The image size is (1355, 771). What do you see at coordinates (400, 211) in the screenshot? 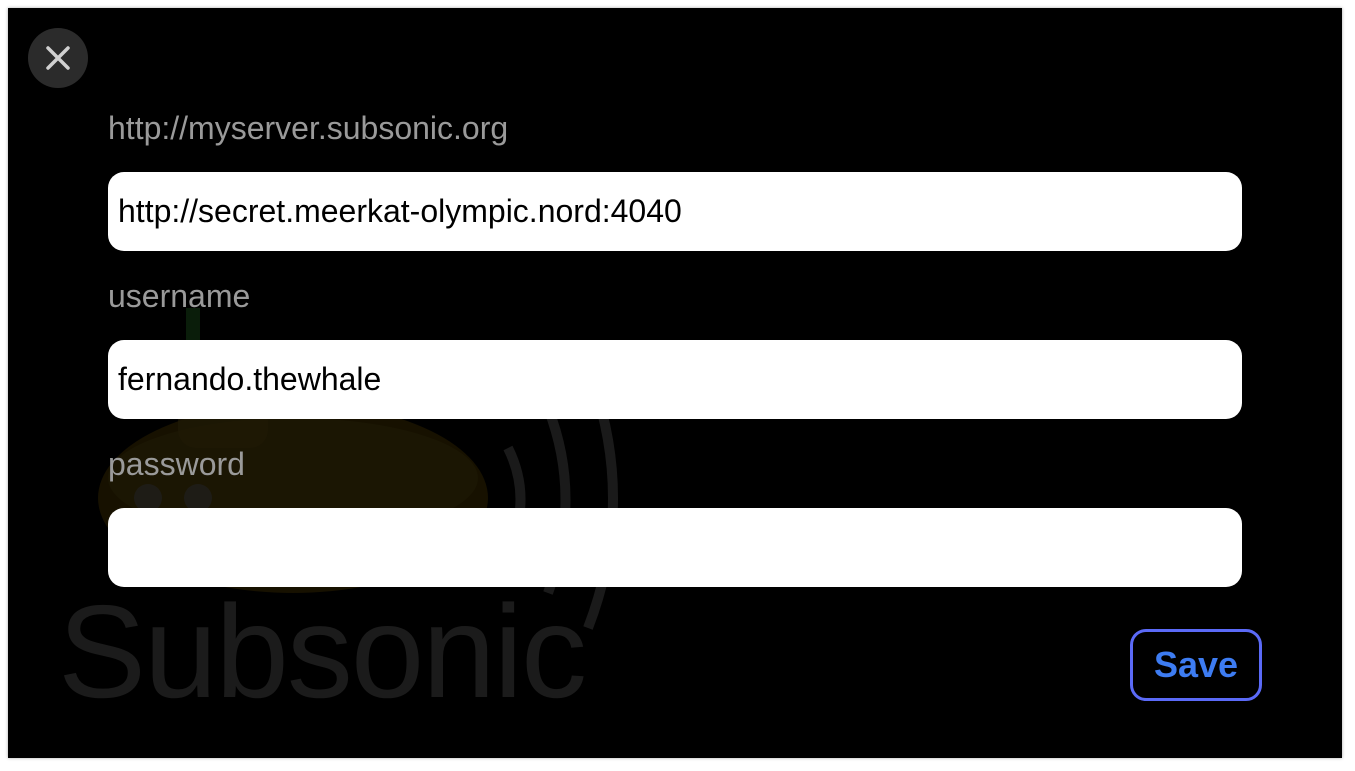
I see `server-url-value: http://secret.meerkat-olympic.nord:4040` at bounding box center [400, 211].